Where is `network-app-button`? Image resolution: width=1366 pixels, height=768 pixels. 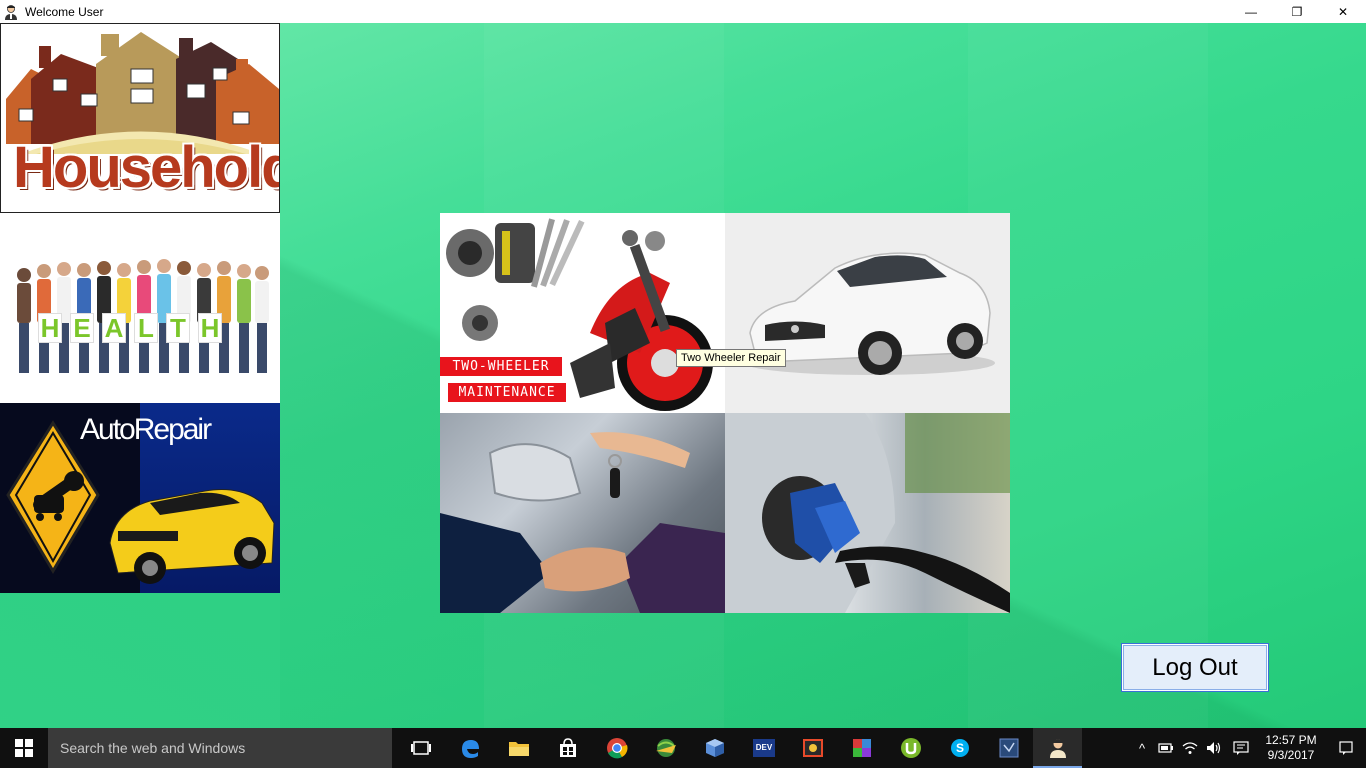
network-app-button is located at coordinates (665, 748).